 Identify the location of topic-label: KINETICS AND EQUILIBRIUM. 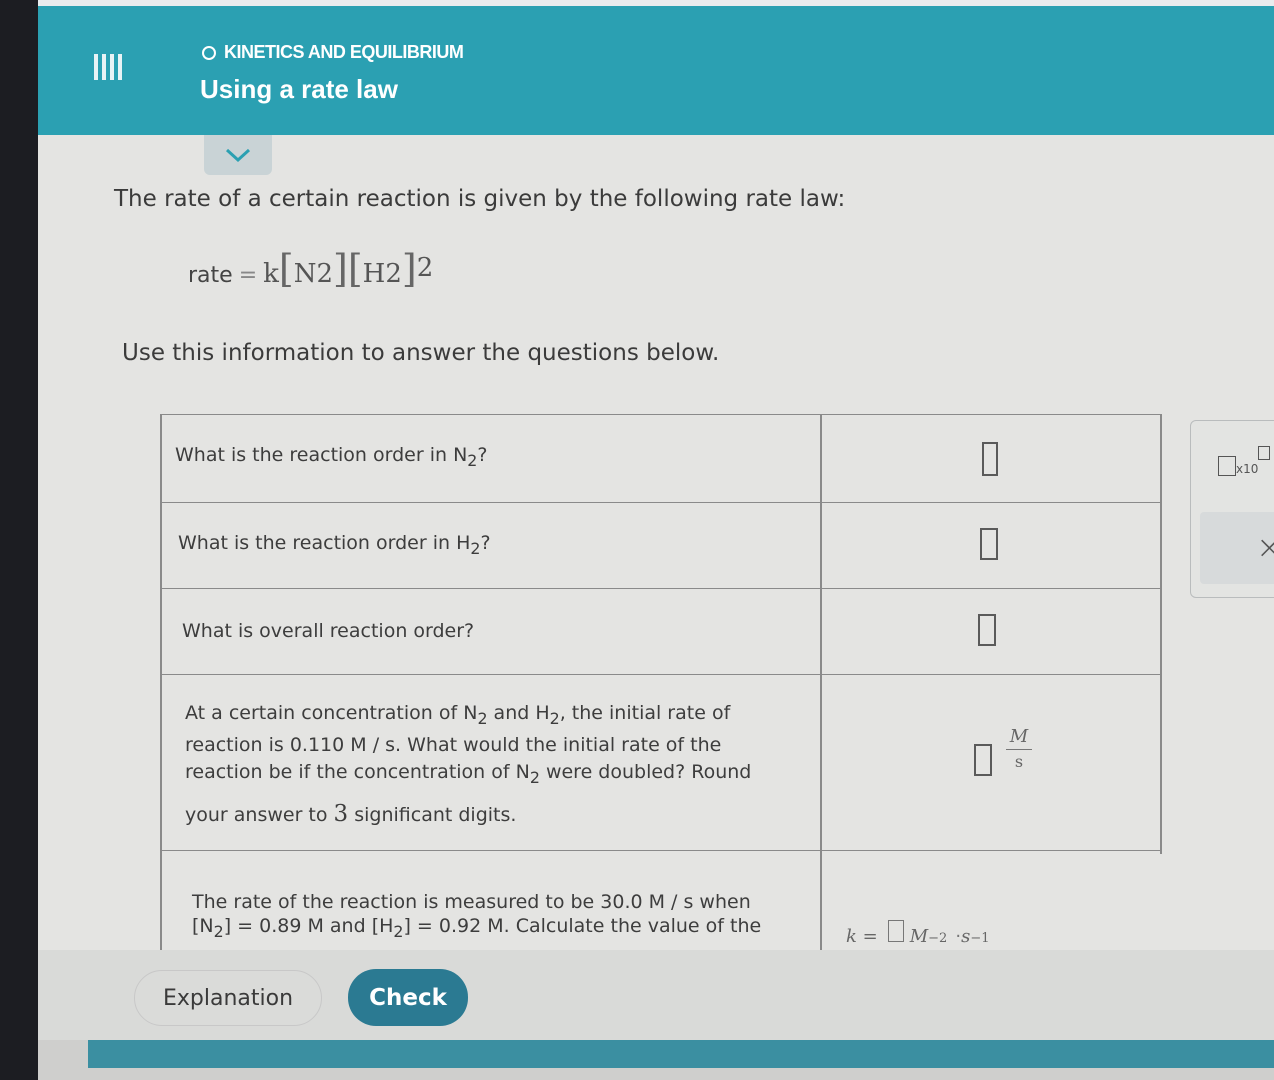
(333, 52).